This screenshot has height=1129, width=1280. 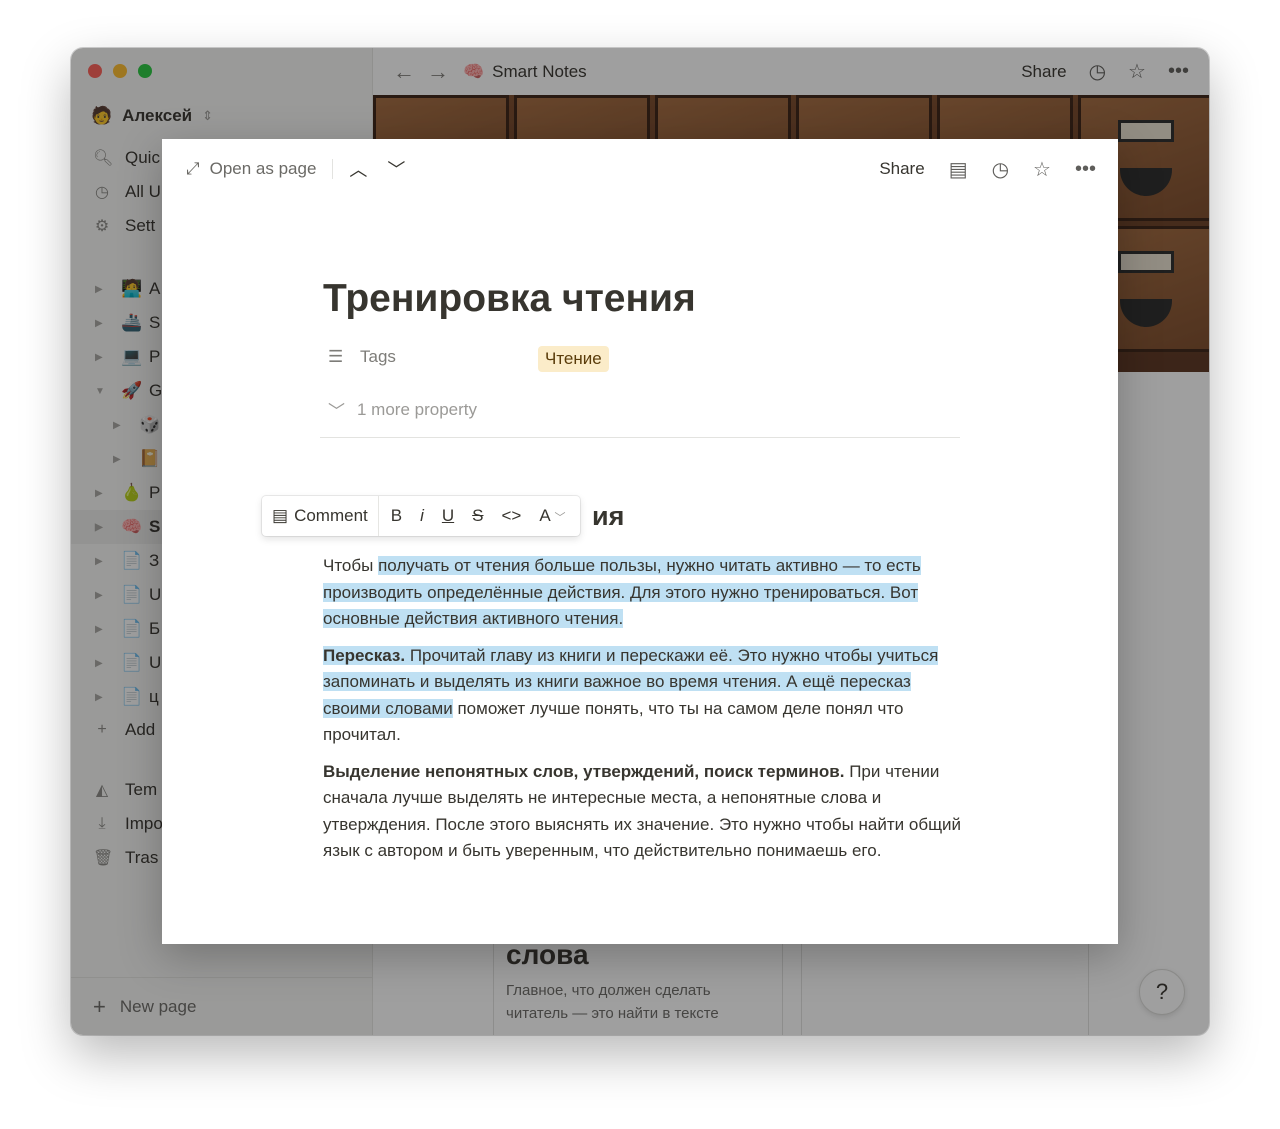 I want to click on comment-button: ▤ Comment, so click(x=320, y=516).